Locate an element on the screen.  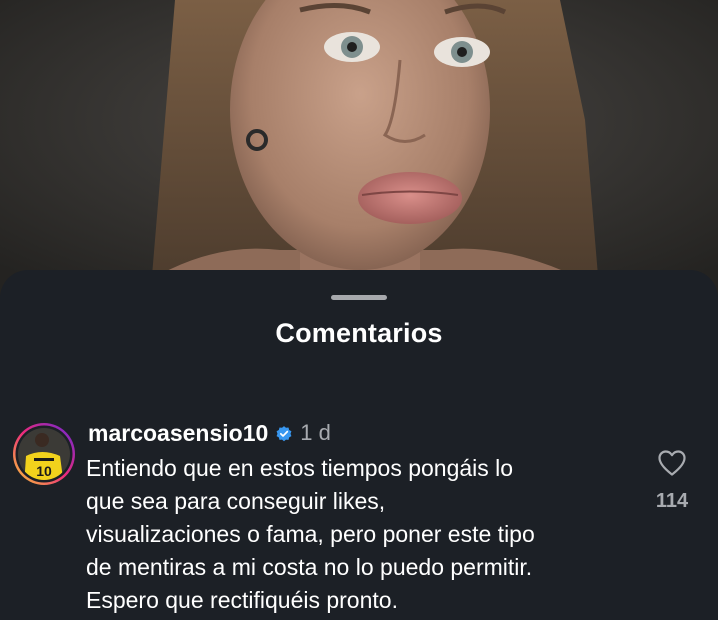
like-button is located at coordinates (672, 463).